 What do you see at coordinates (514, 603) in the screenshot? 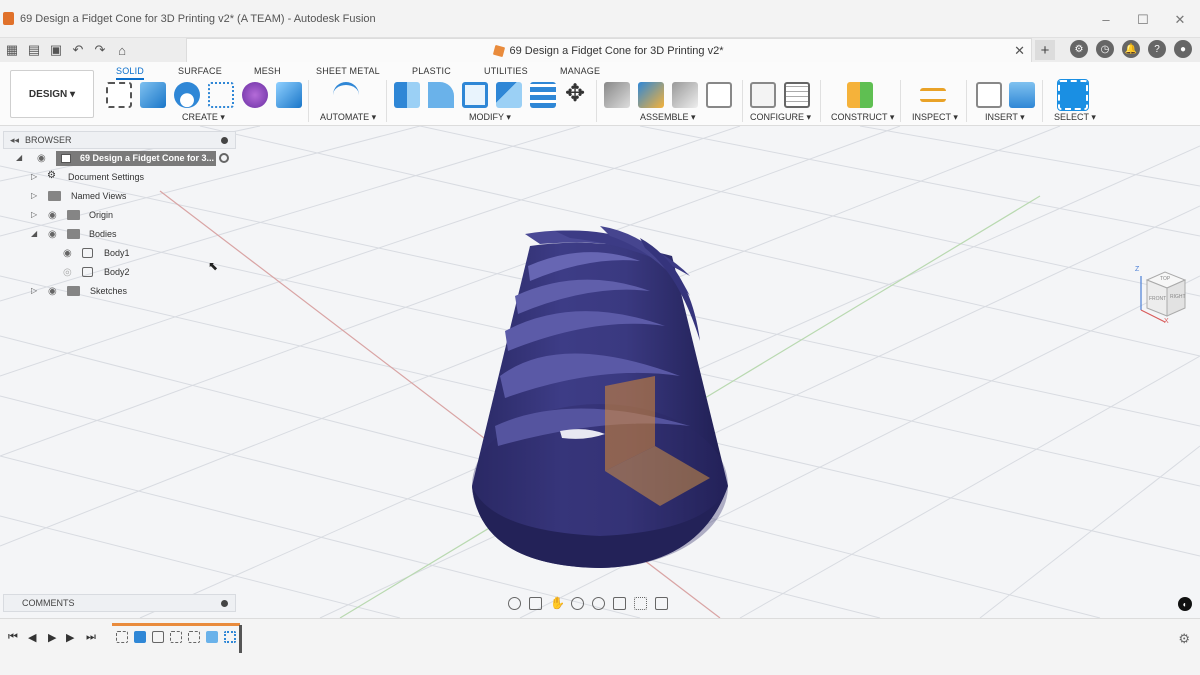
I see `orbit-icon` at bounding box center [514, 603].